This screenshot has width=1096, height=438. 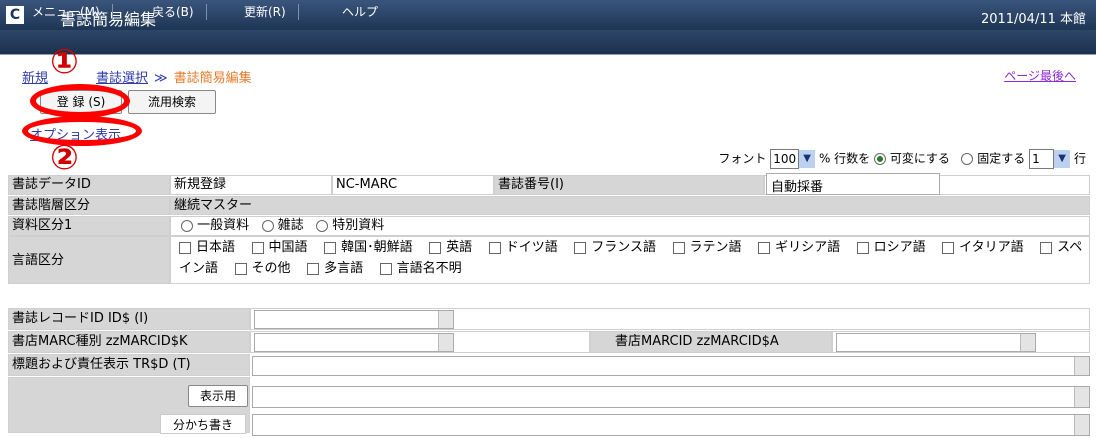 I want to click on annotation-number-2: ②, so click(x=64, y=158).